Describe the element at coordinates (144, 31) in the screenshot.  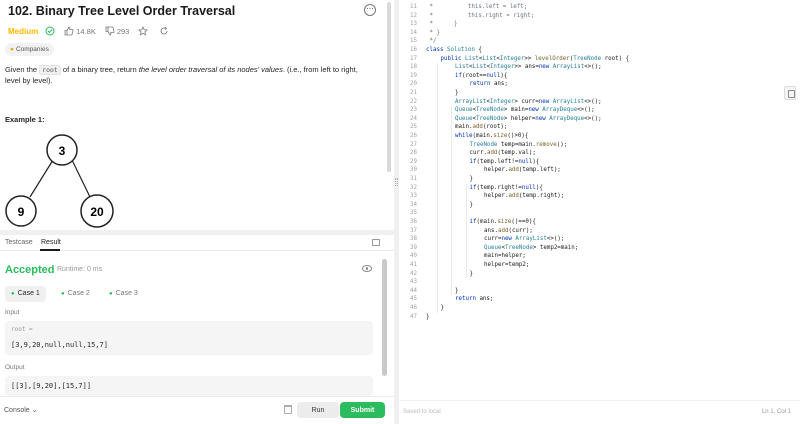
I see `favorite-button` at that location.